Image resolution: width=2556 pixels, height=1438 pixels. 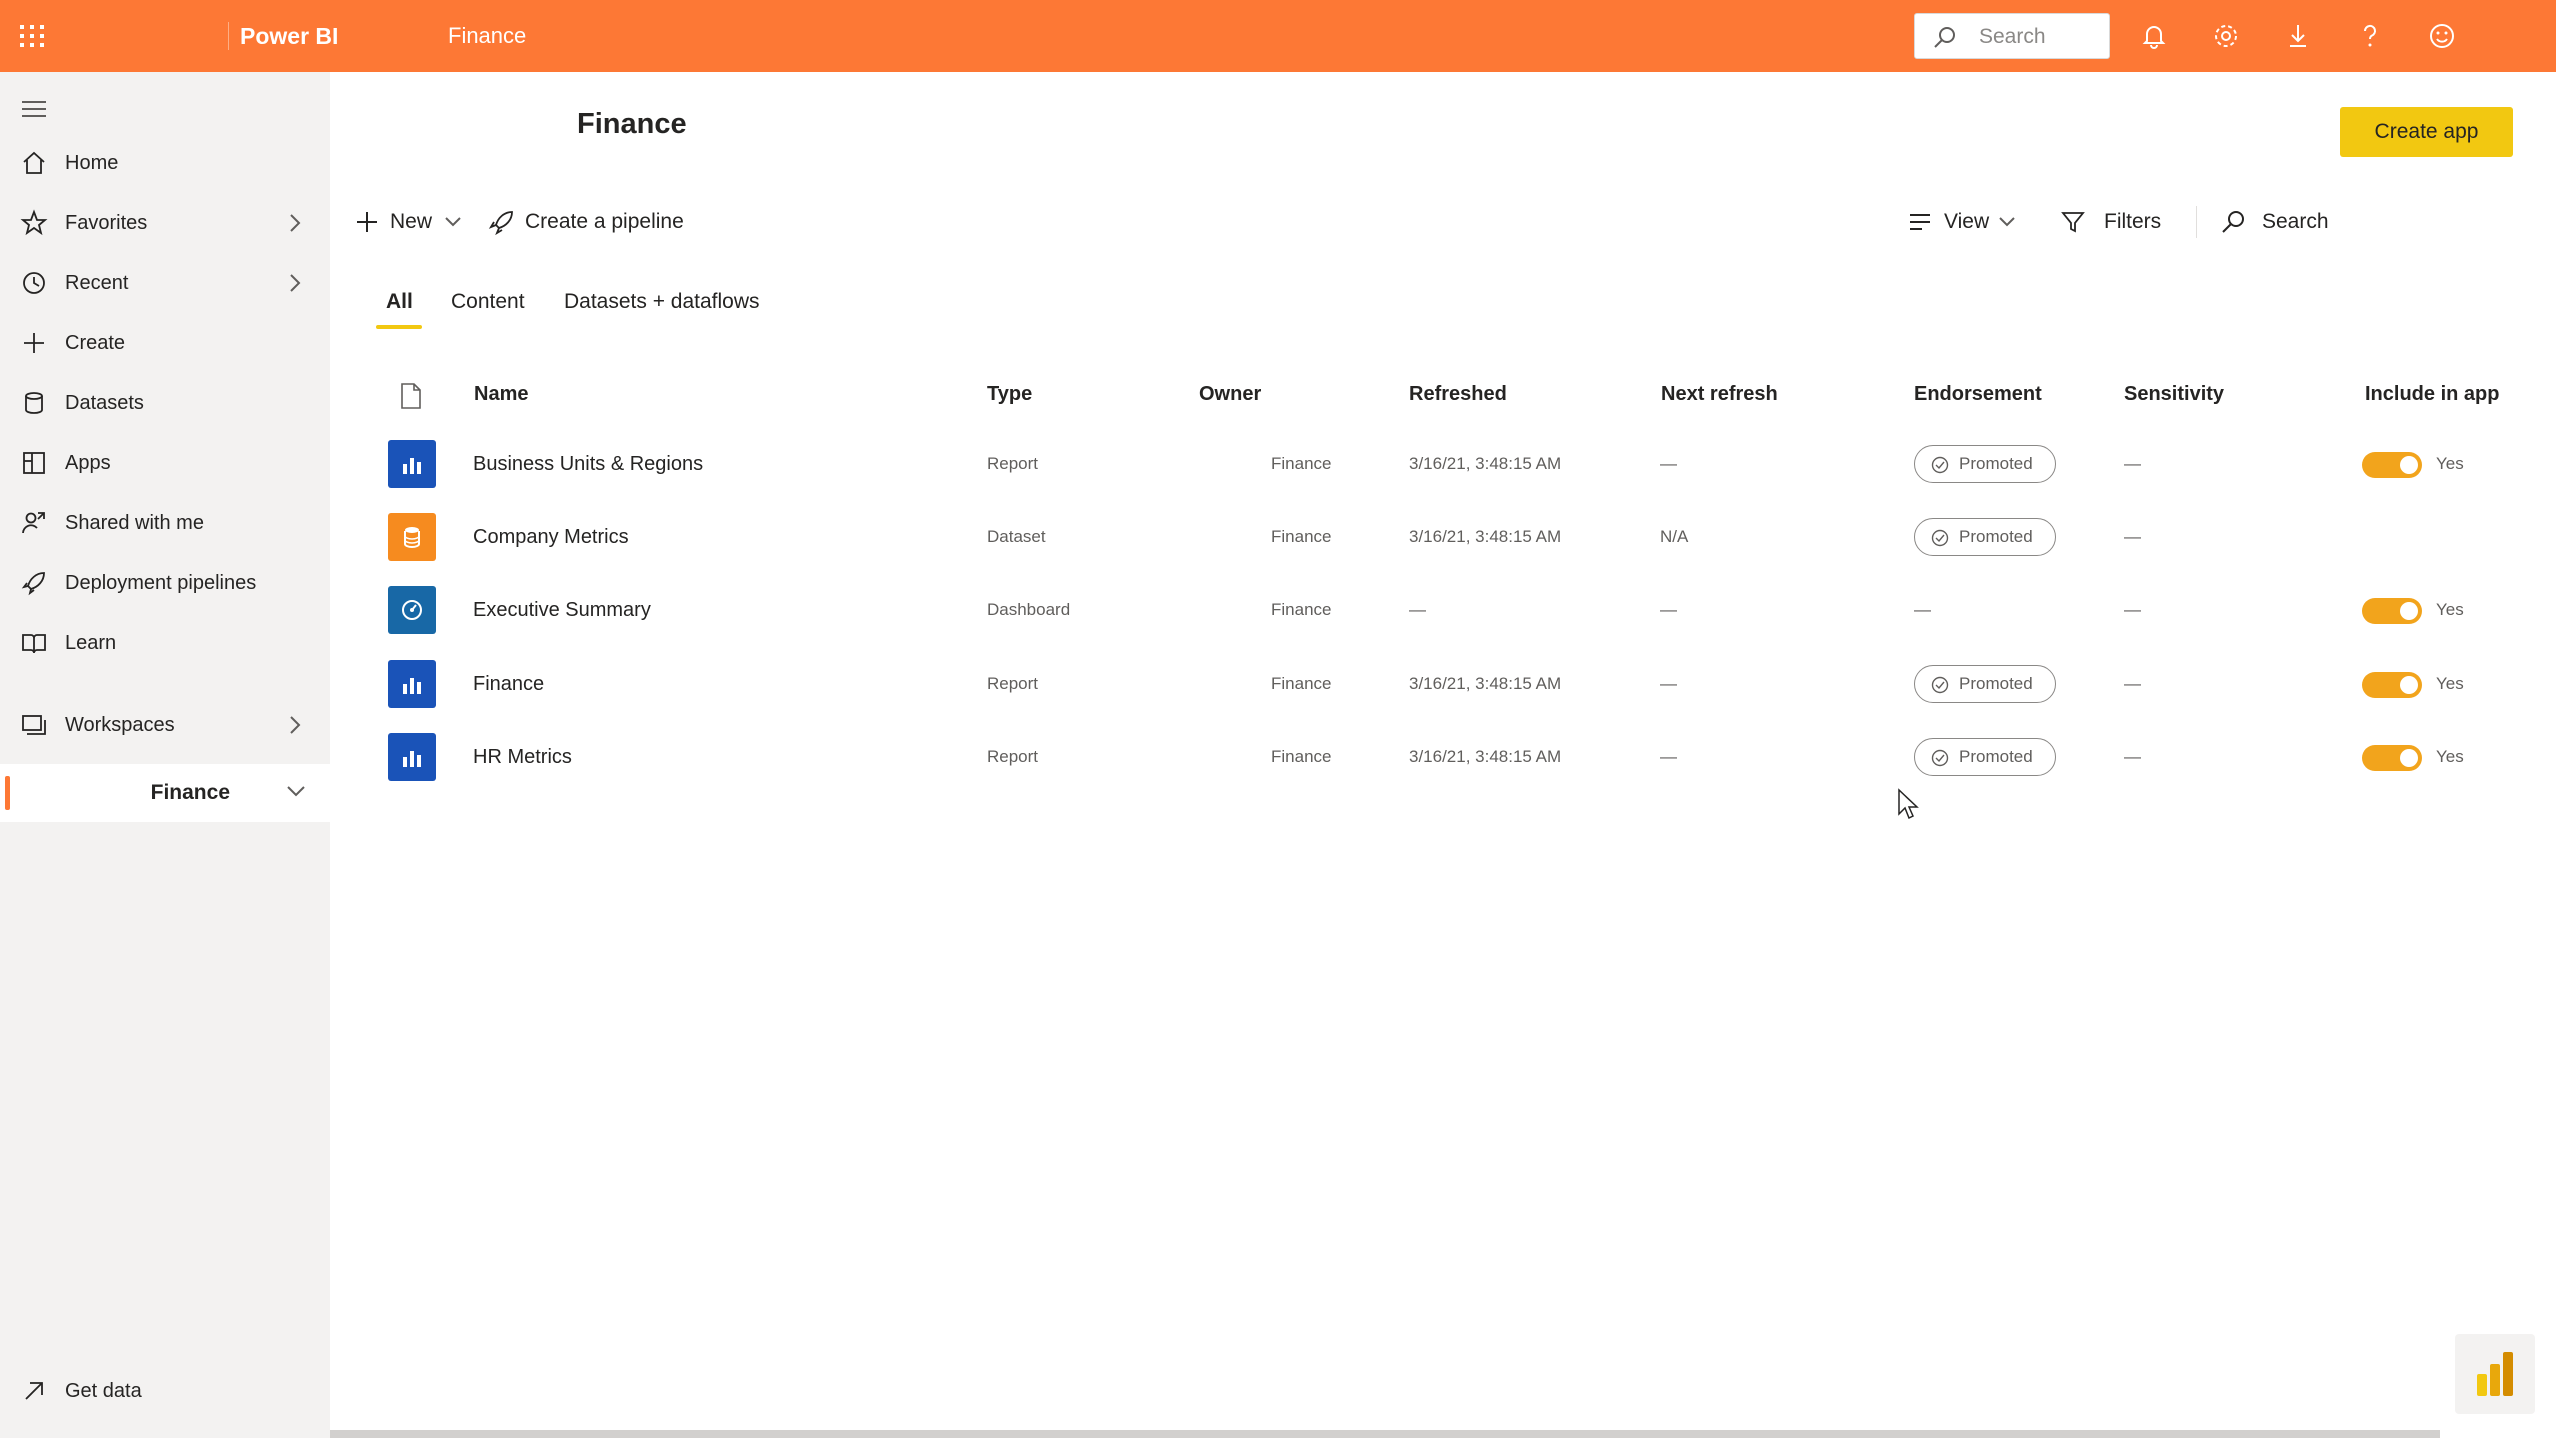 What do you see at coordinates (1385, 1434) in the screenshot?
I see `horizontal-scrollbar` at bounding box center [1385, 1434].